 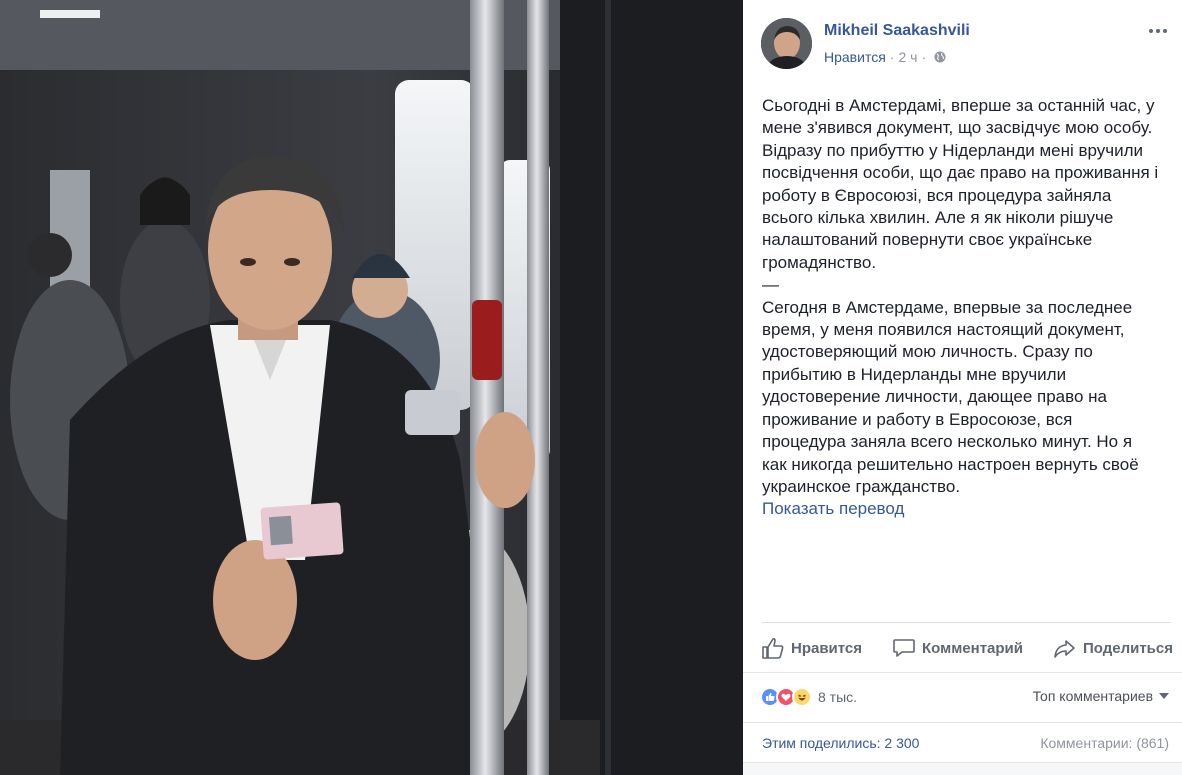 What do you see at coordinates (917, 419) in the screenshot?
I see `post-text-line: проживание и работу в Евросоюзе, вся` at bounding box center [917, 419].